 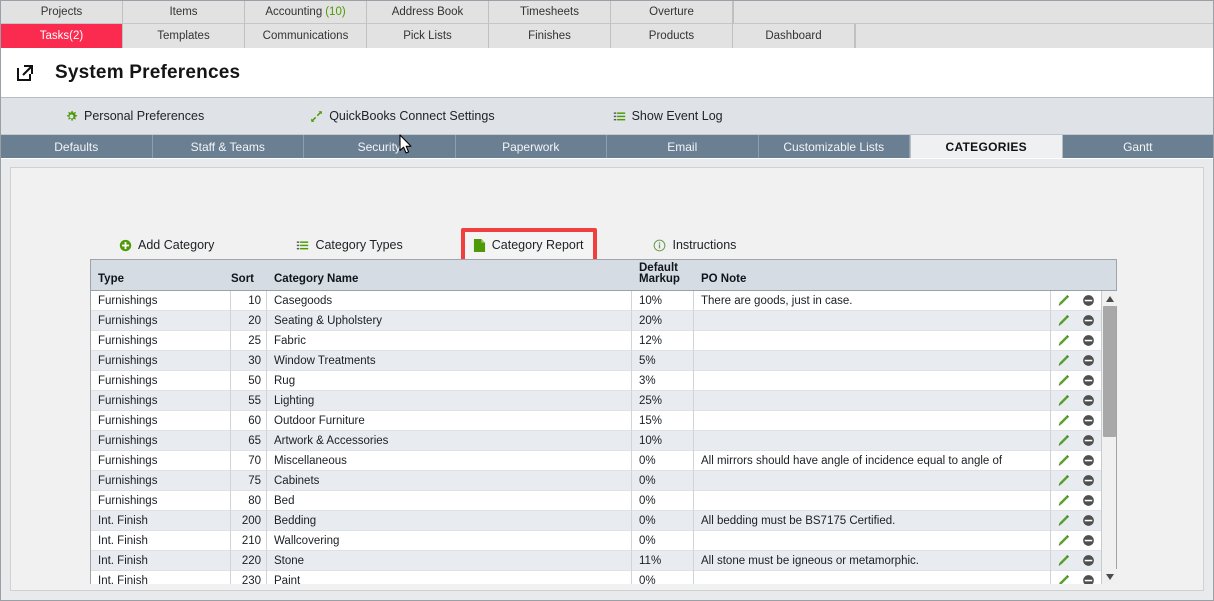 I want to click on table-row: Furnishings 25 Fabric 12%, so click(x=603, y=340).